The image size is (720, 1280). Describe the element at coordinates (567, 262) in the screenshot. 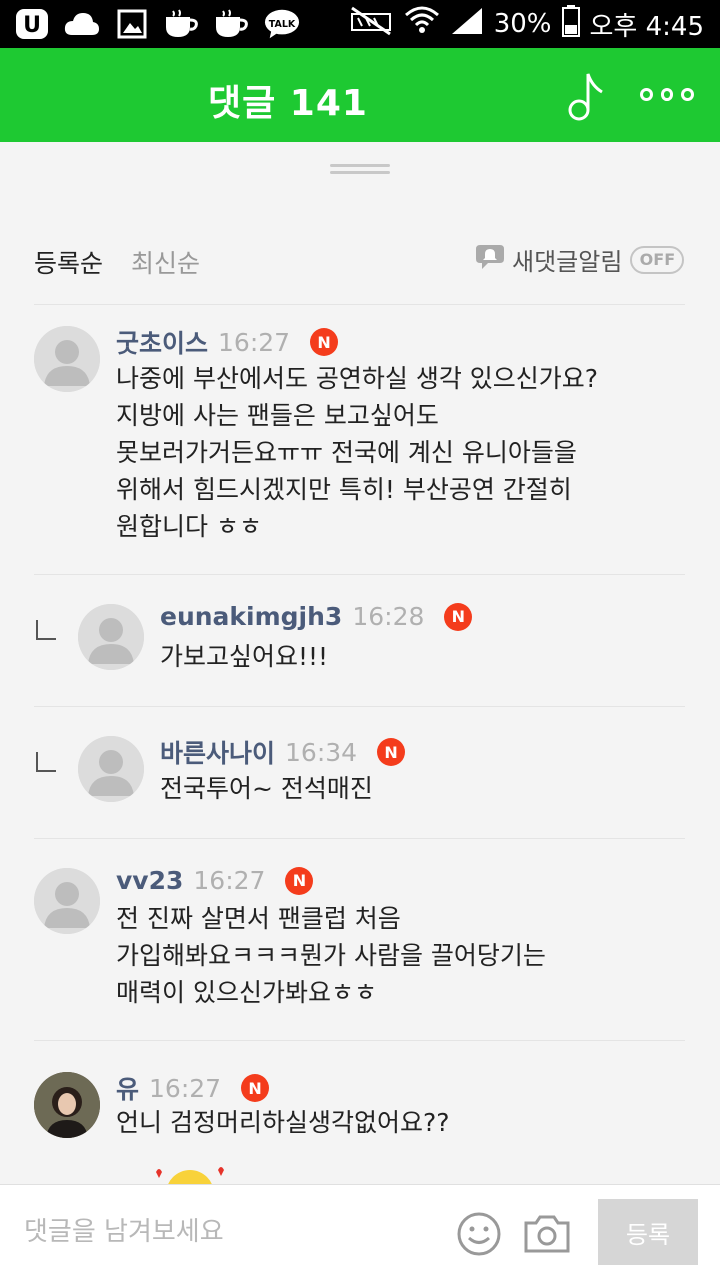

I see `alarm-label: 새댓글알림` at that location.